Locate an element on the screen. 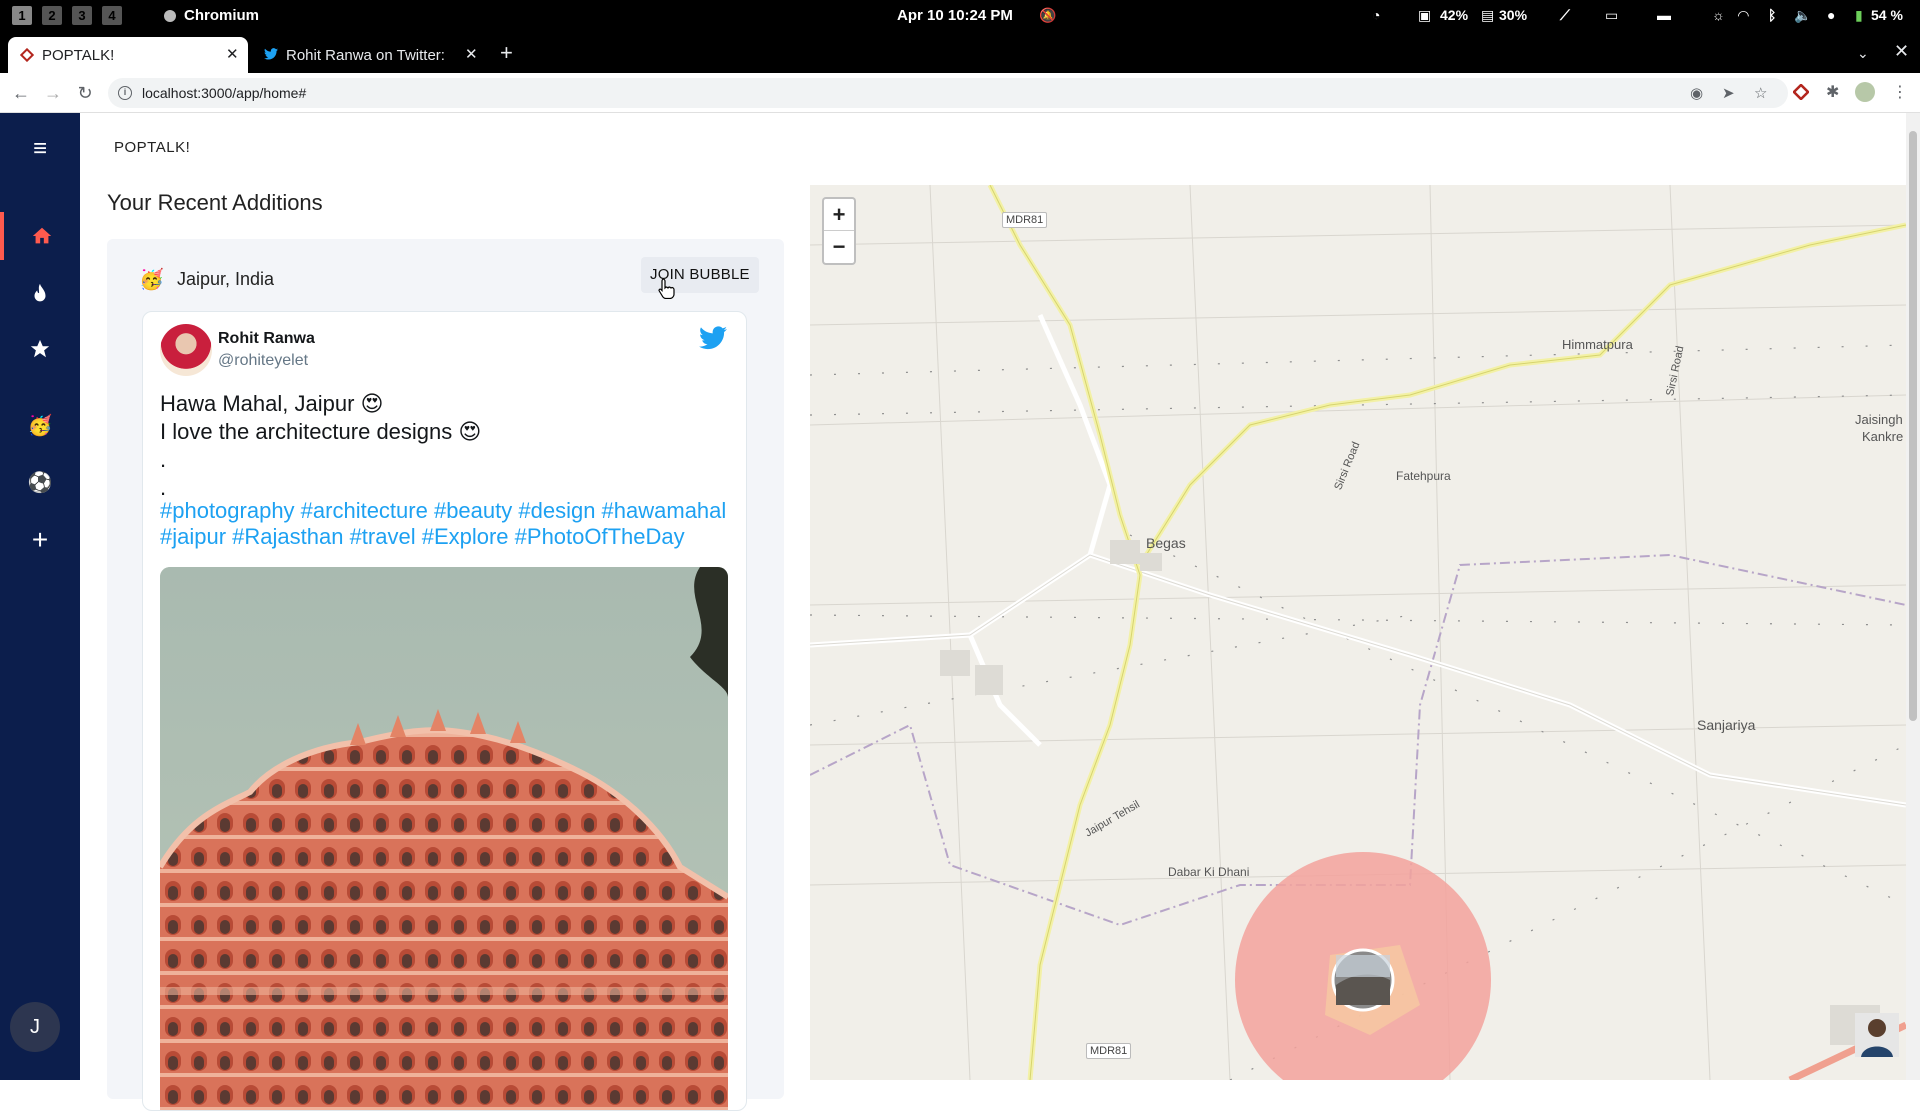  reload-icon: ↻ is located at coordinates (85, 93).